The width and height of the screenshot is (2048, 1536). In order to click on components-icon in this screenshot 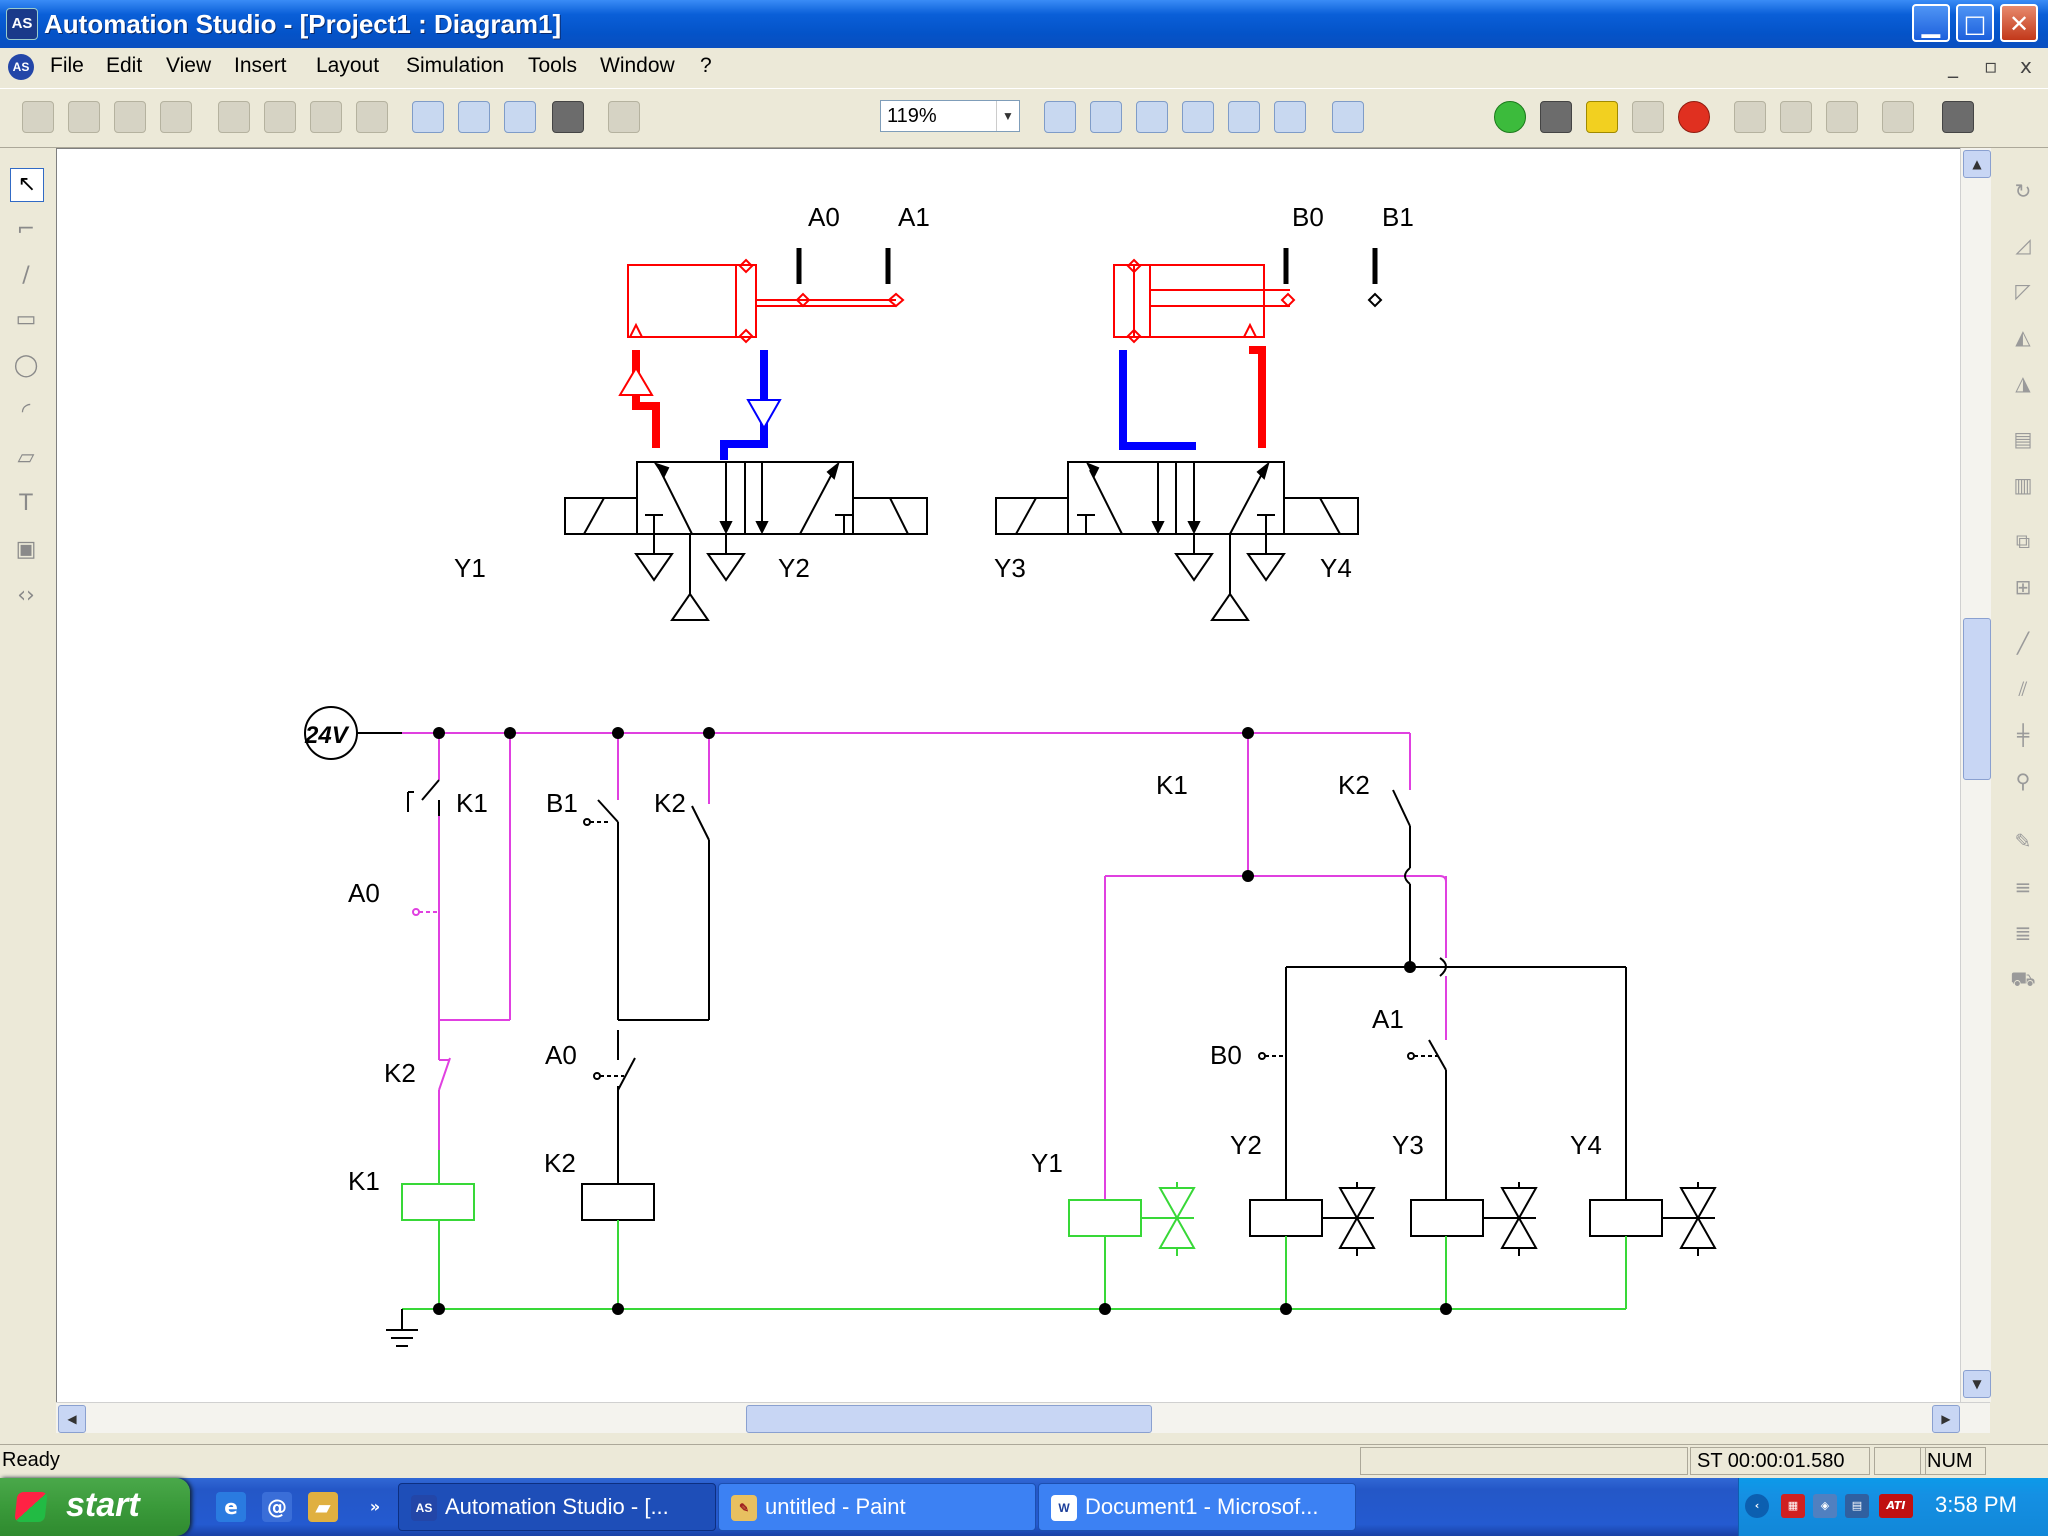, I will do `click(520, 117)`.